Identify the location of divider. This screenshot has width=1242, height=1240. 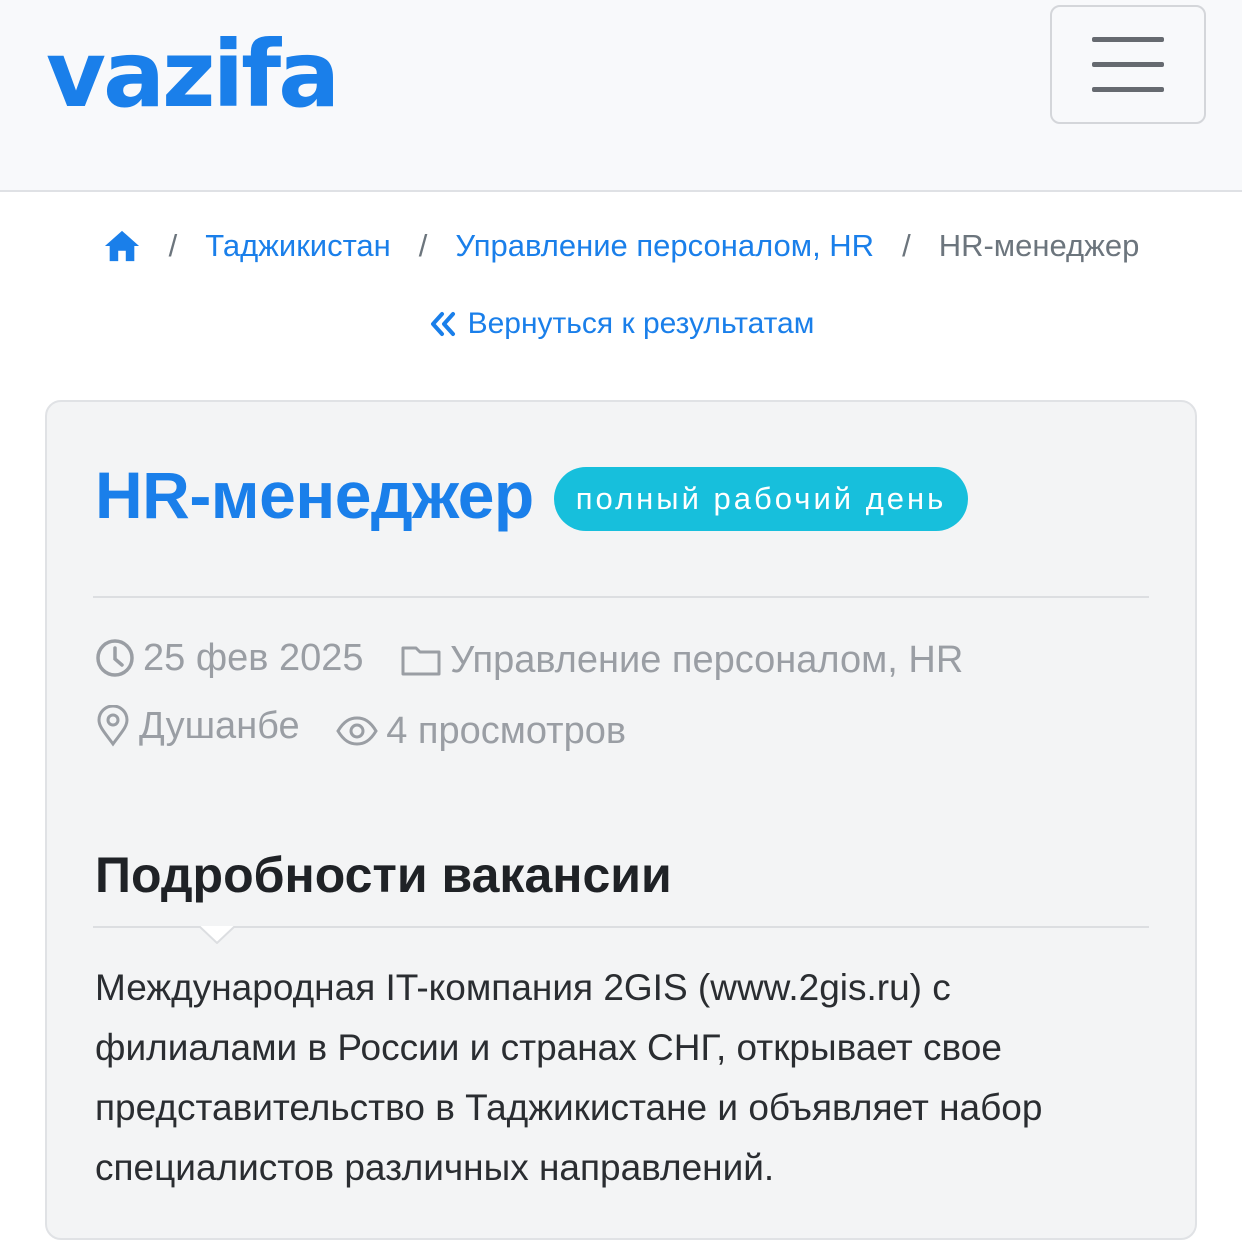
(621, 597).